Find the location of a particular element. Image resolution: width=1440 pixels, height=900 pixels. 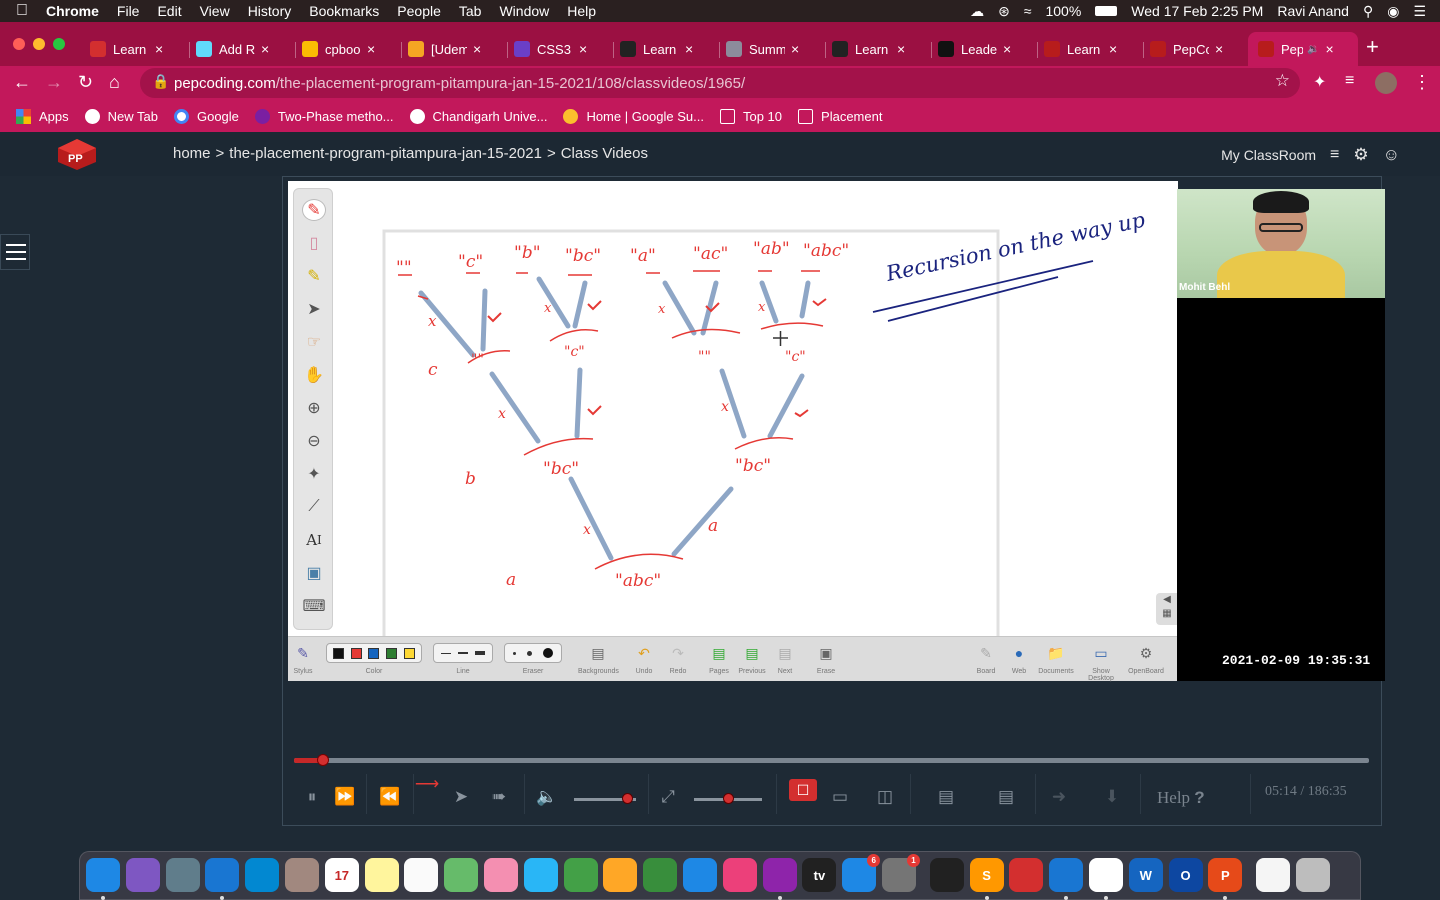

erase-board-icon: ▣ is located at coordinates (826, 653).